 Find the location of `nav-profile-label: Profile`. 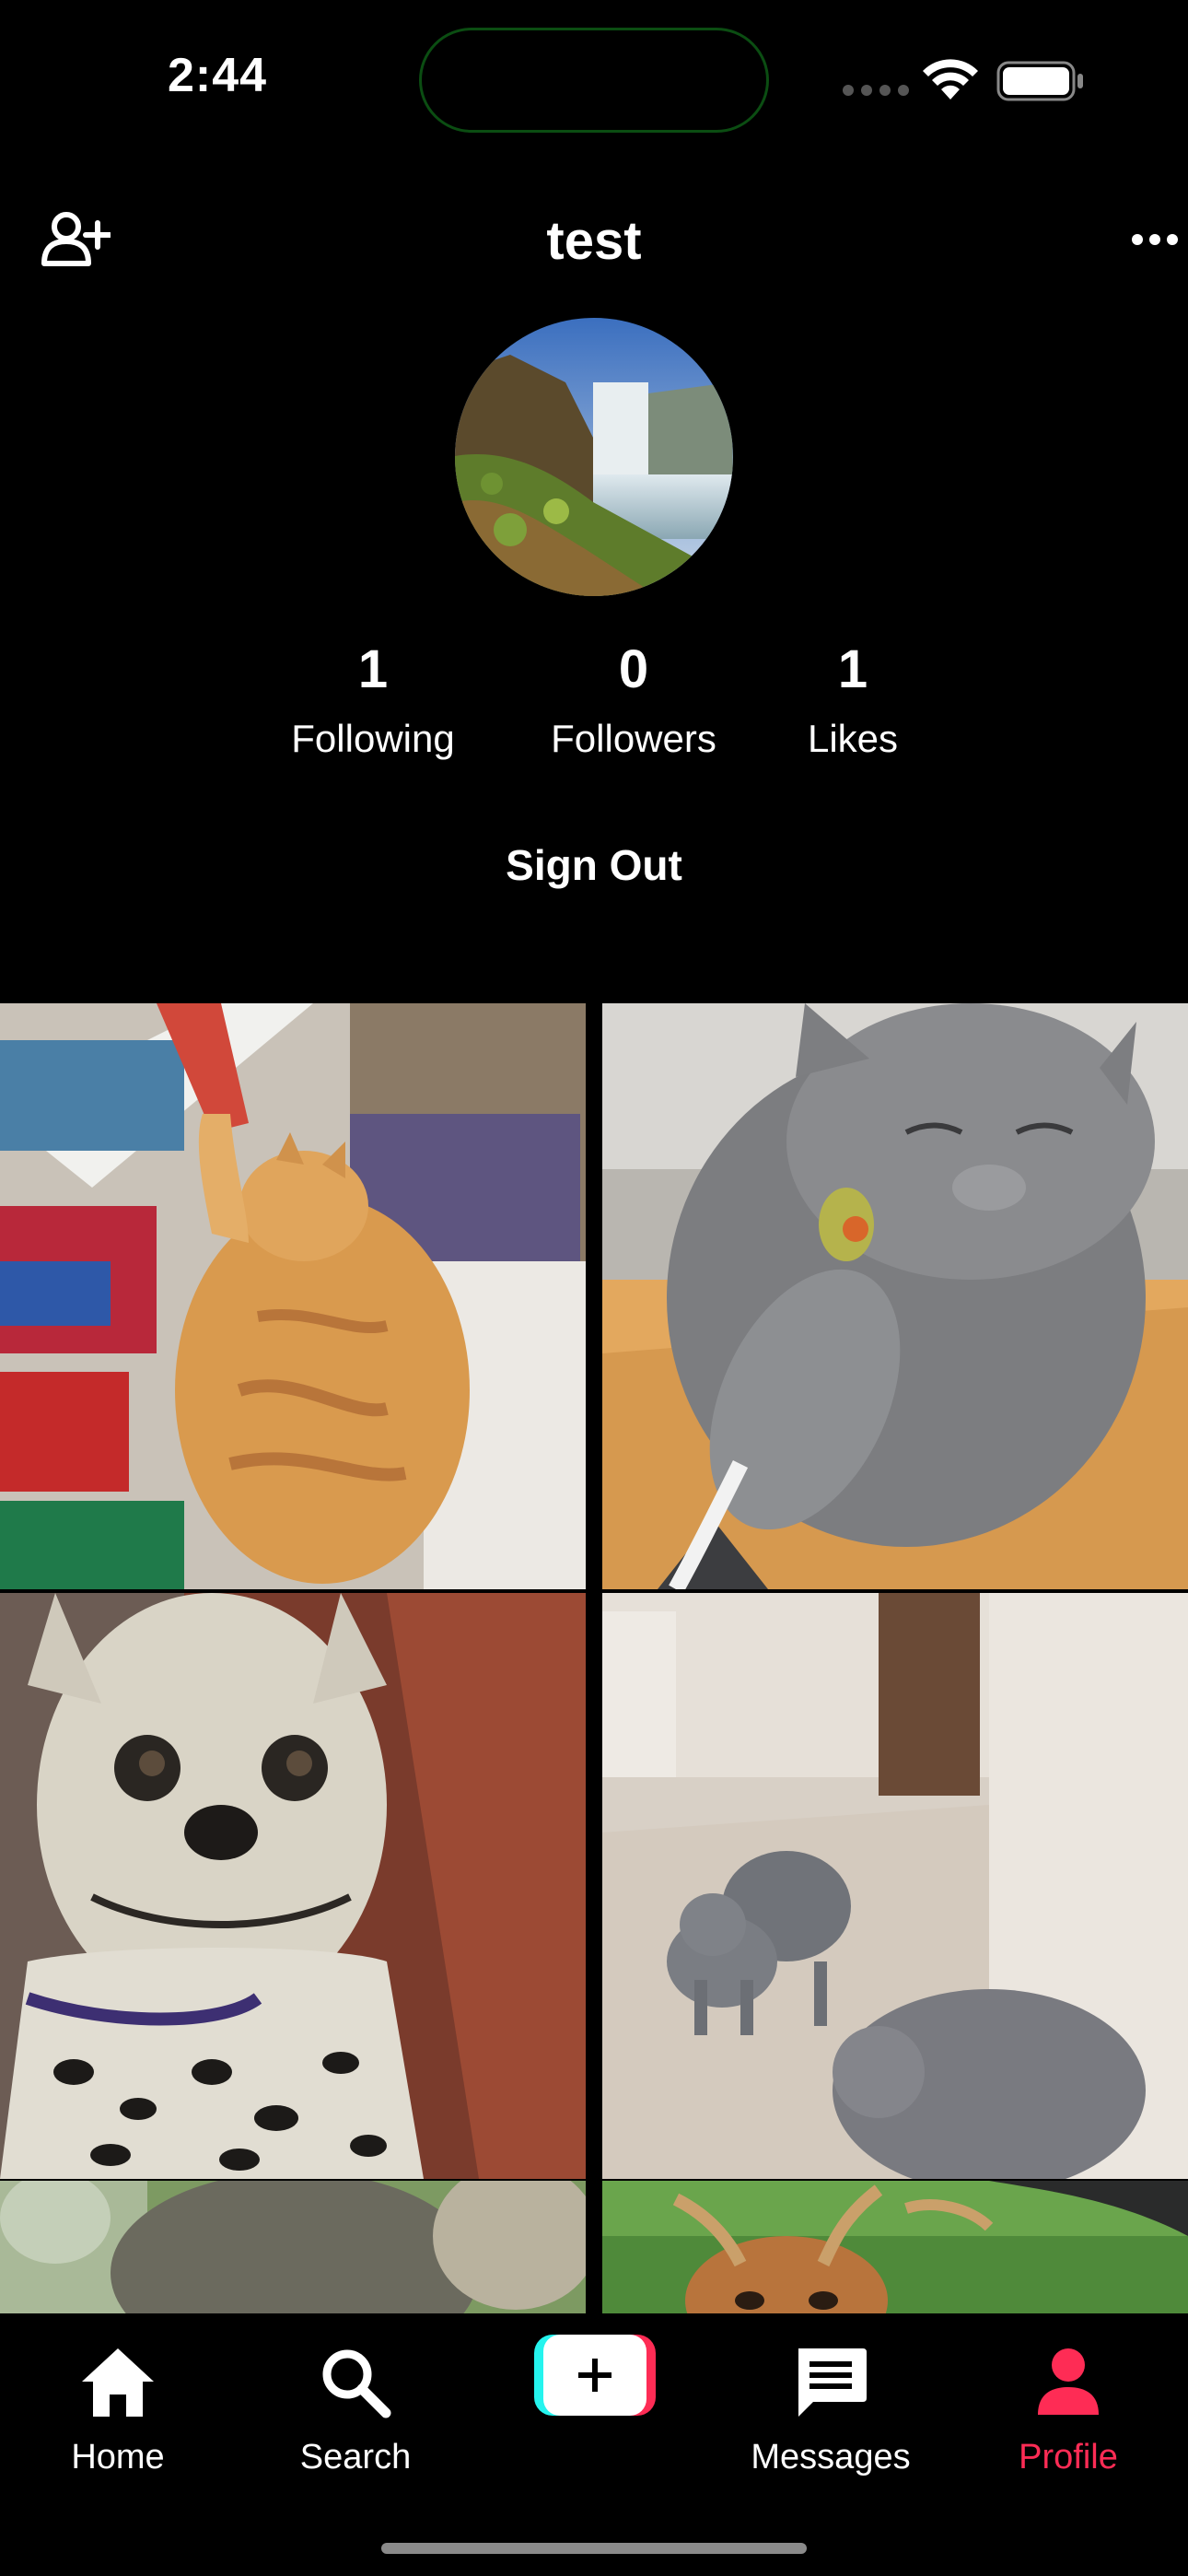

nav-profile-label: Profile is located at coordinates (1068, 2457).